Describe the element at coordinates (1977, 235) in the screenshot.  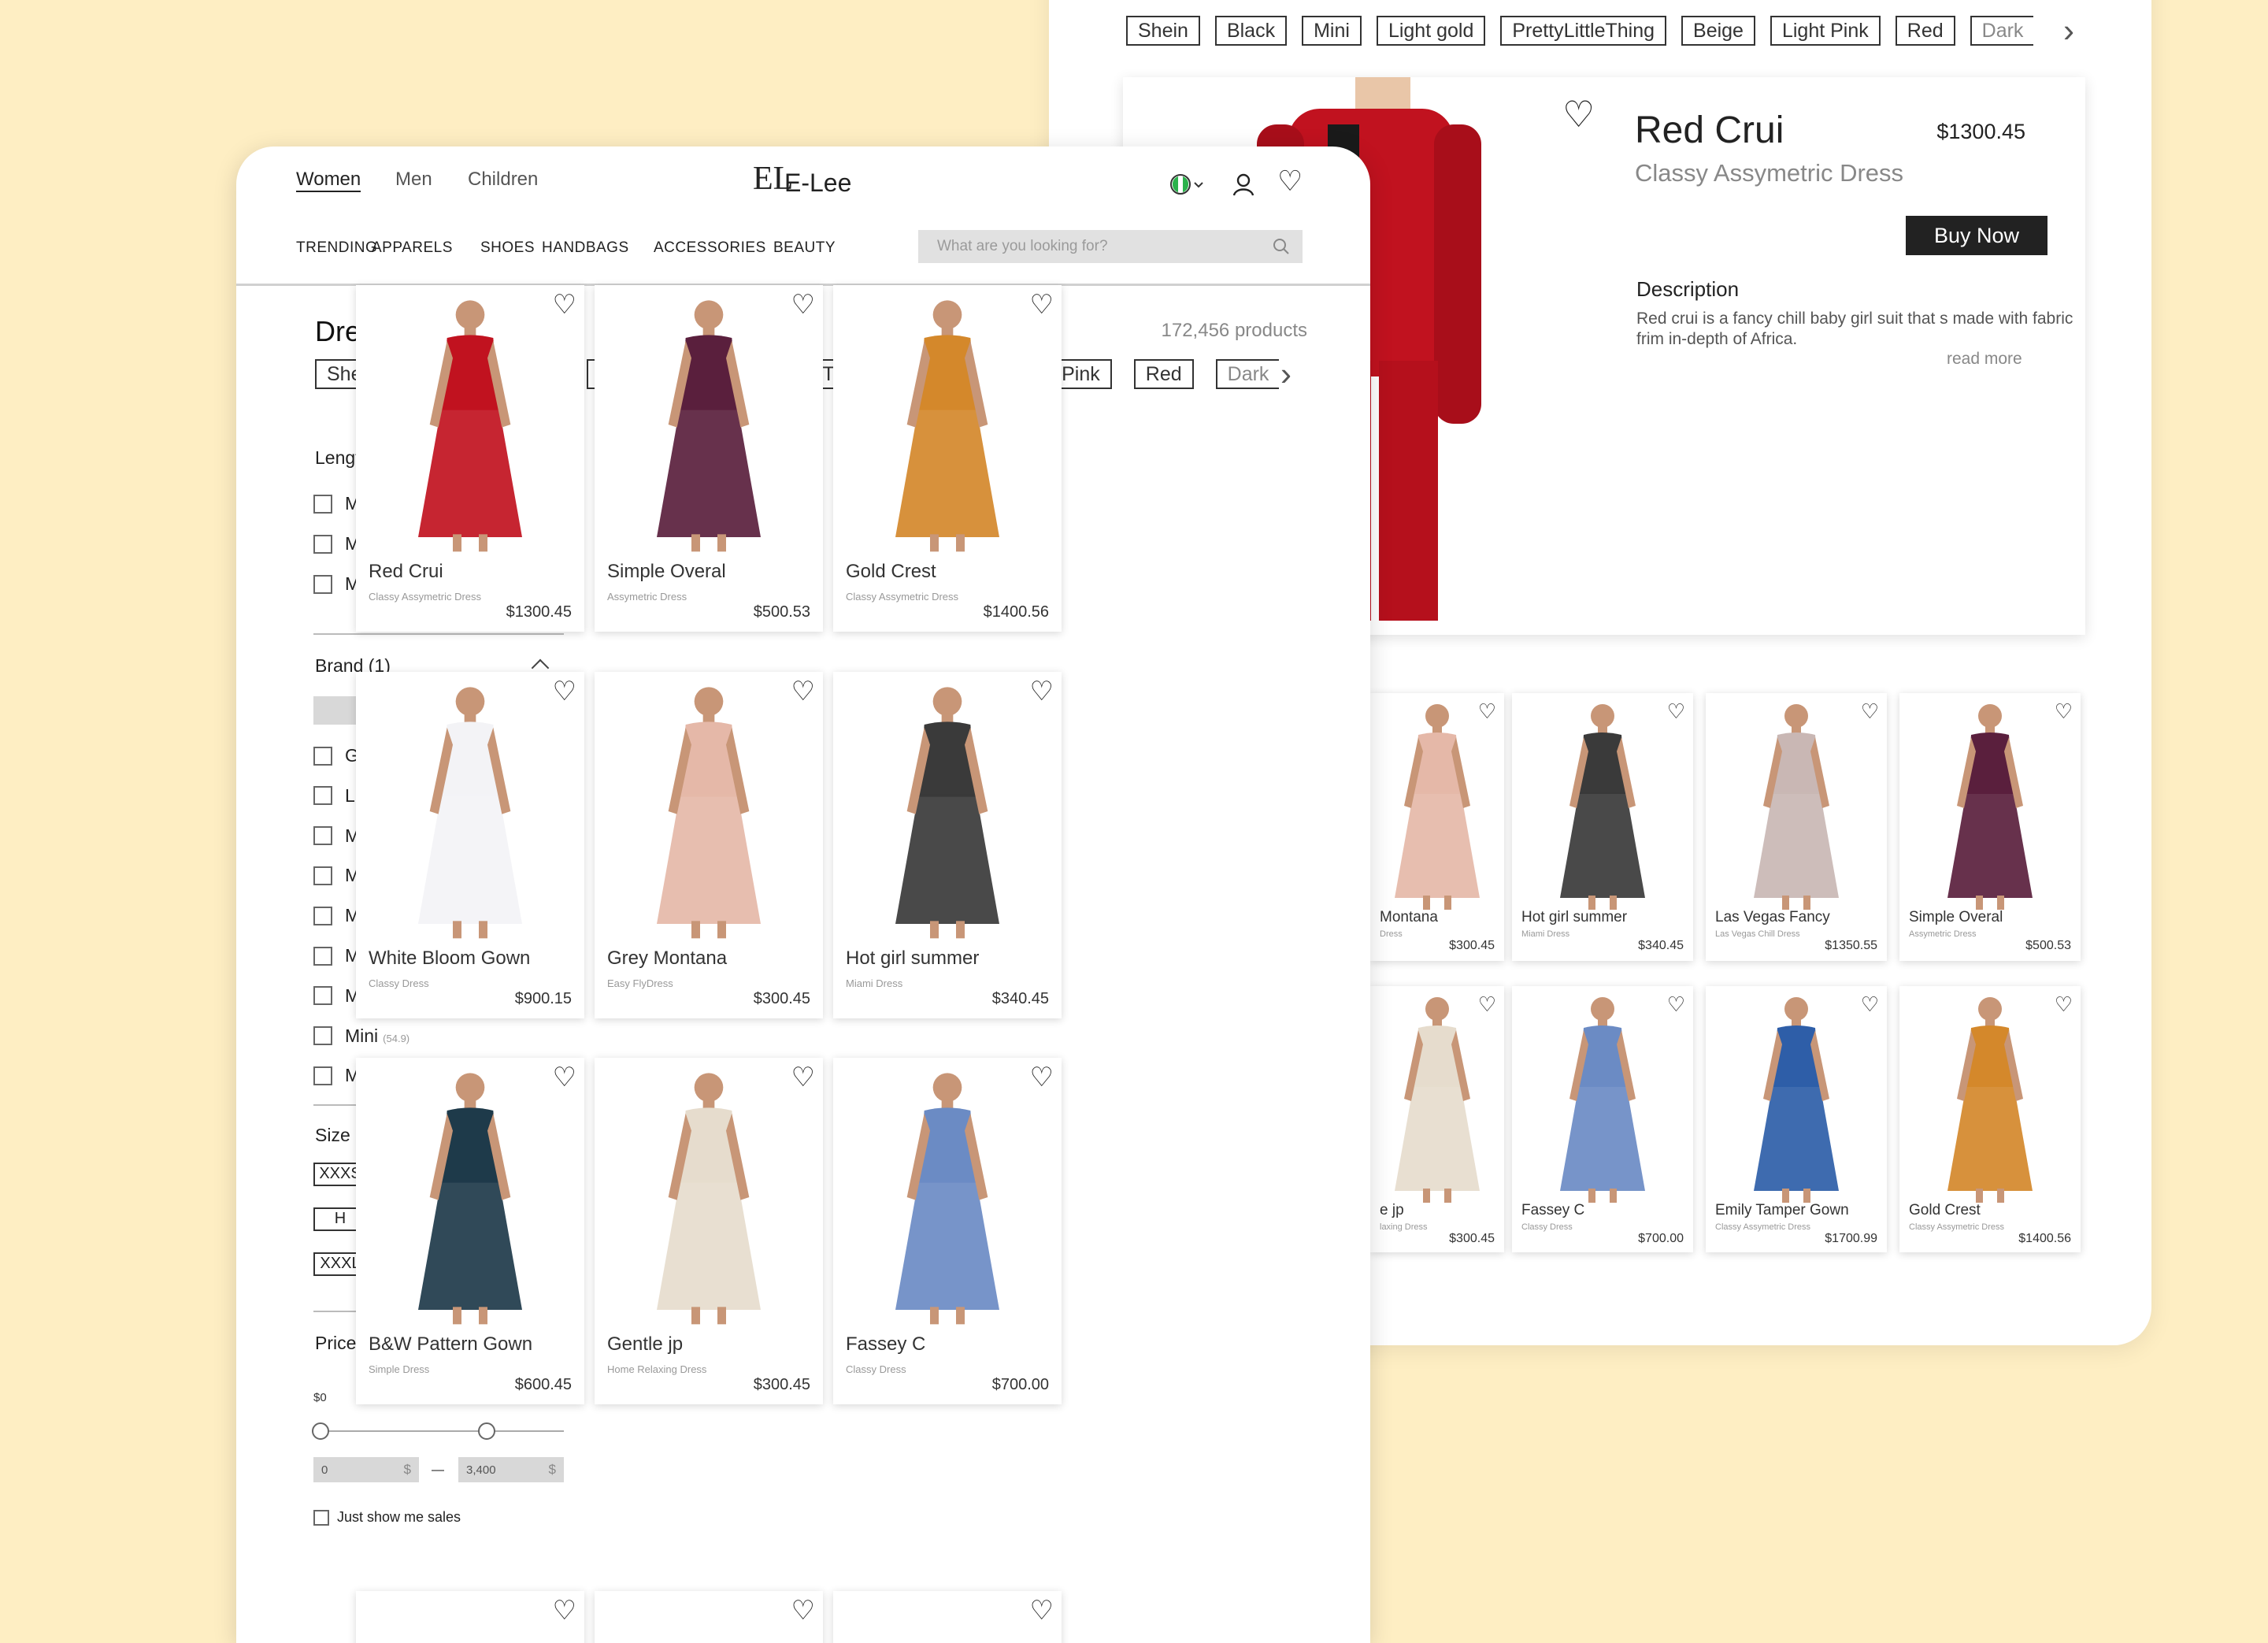
I see `buy-now-button: Buy Now` at that location.